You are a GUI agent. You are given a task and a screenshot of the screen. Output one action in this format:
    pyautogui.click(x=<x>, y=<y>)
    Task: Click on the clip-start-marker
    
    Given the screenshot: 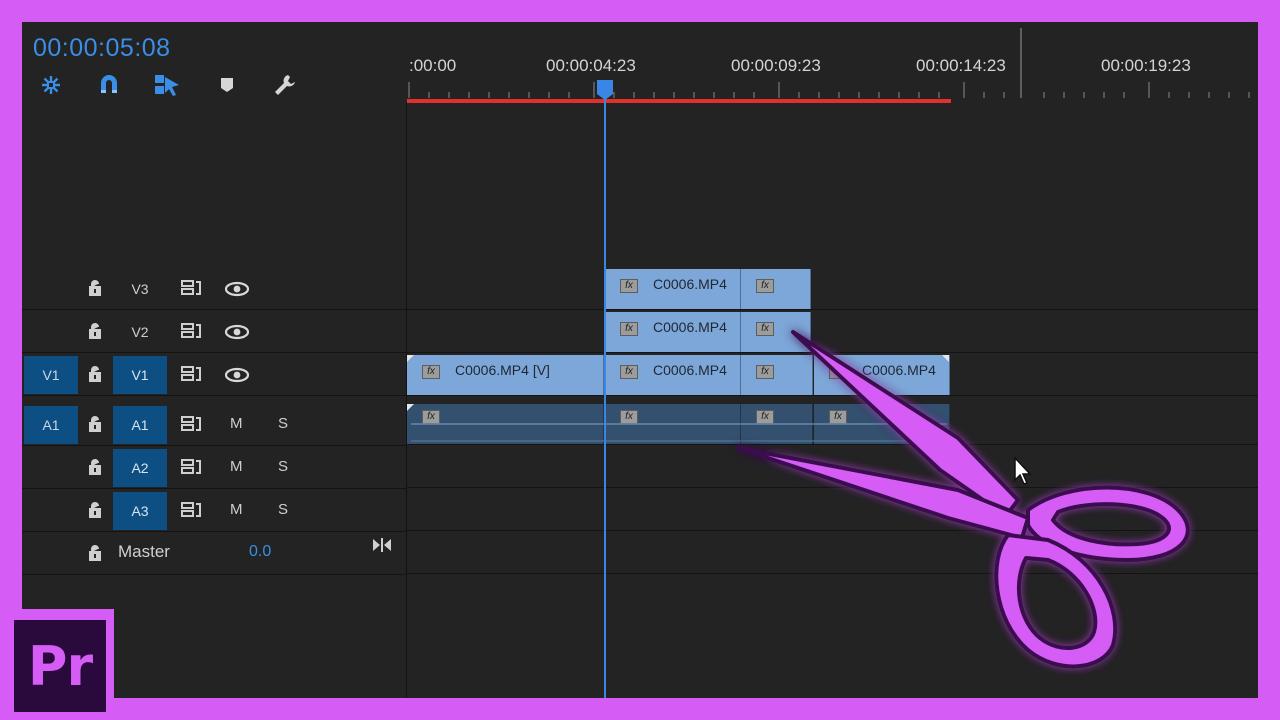 What is the action you would take?
    pyautogui.click(x=410, y=358)
    